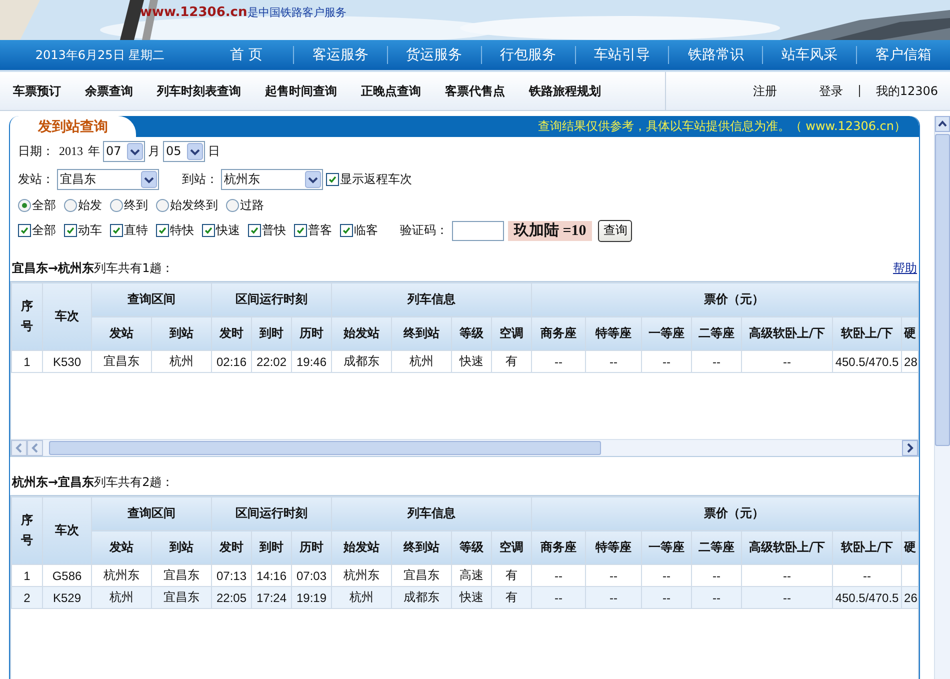 Image resolution: width=950 pixels, height=679 pixels. What do you see at coordinates (787, 333) in the screenshot?
I see `column-header: 高级软卧上/下` at bounding box center [787, 333].